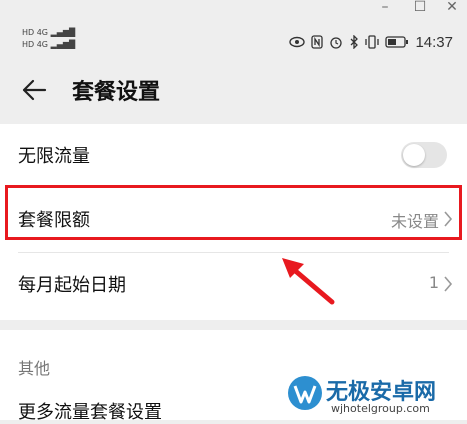 Image resolution: width=467 pixels, height=424 pixels. Describe the element at coordinates (433, 282) in the screenshot. I see `monthly-start-date-value: 1` at that location.